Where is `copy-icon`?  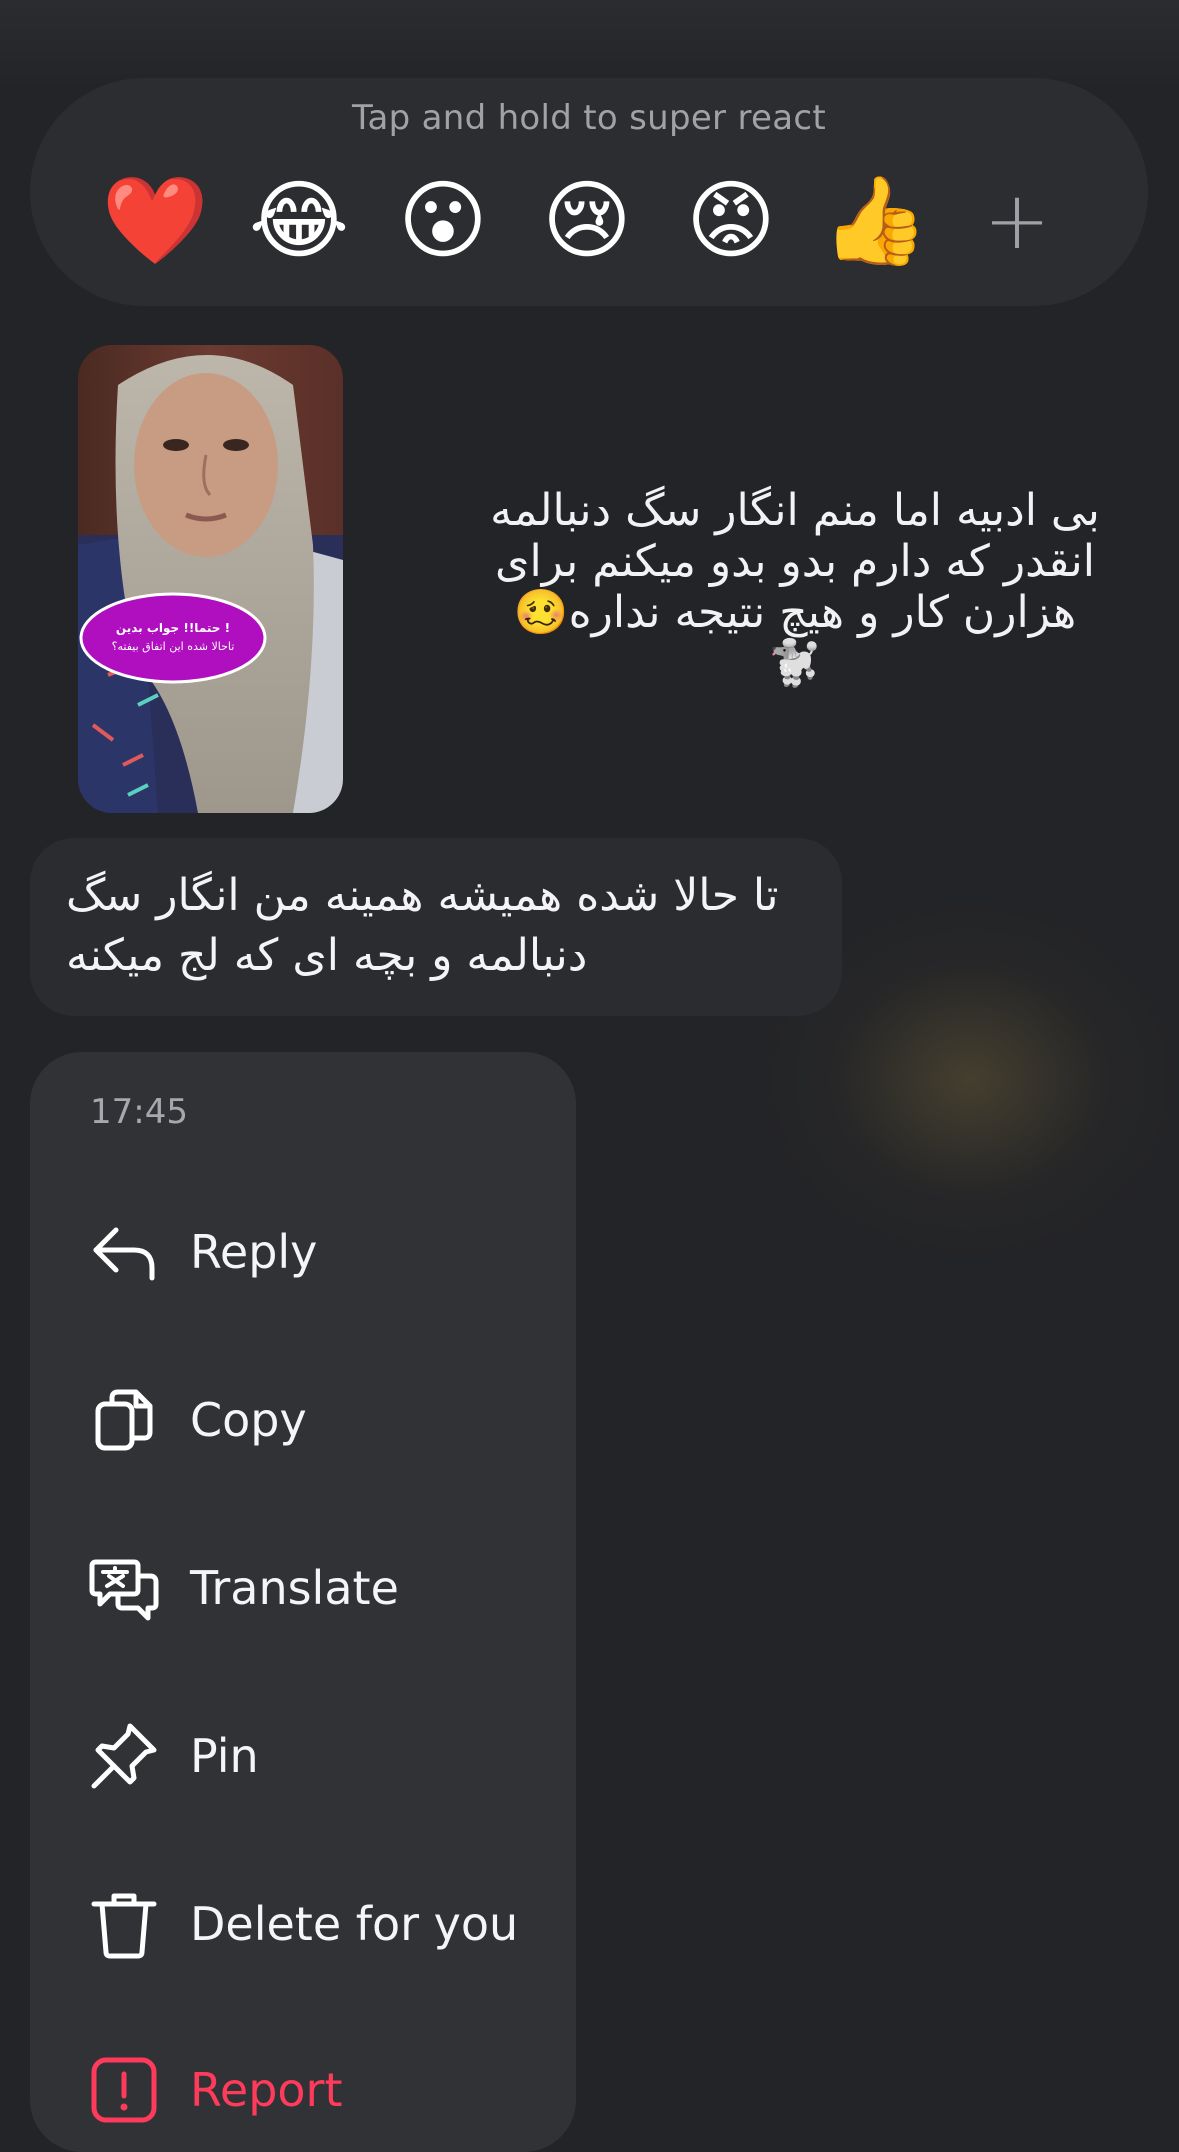 copy-icon is located at coordinates (124, 1420).